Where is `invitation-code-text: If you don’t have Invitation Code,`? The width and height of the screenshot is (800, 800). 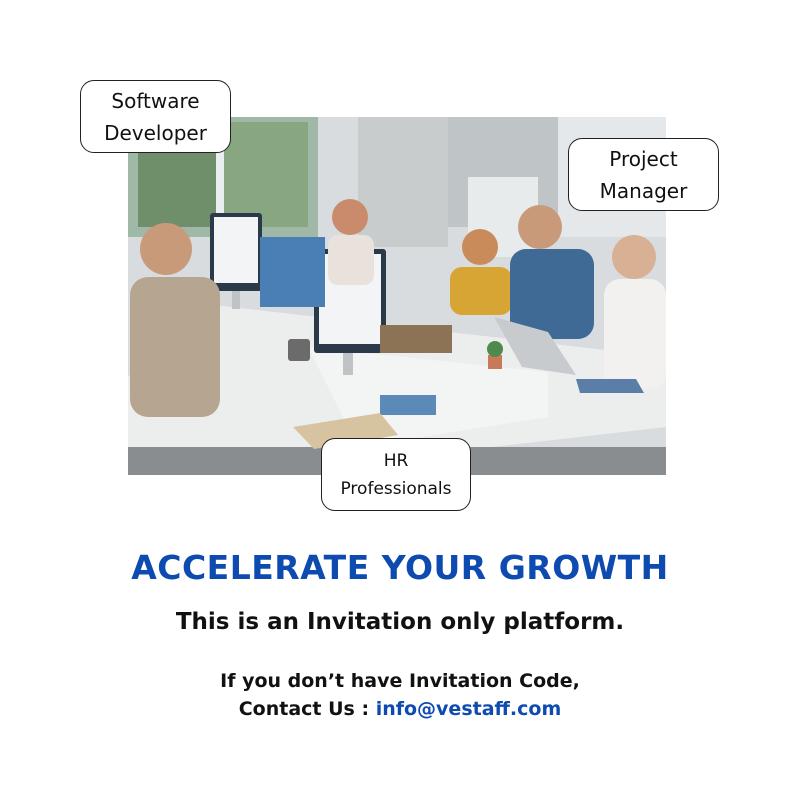 invitation-code-text: If you don’t have Invitation Code, is located at coordinates (400, 681).